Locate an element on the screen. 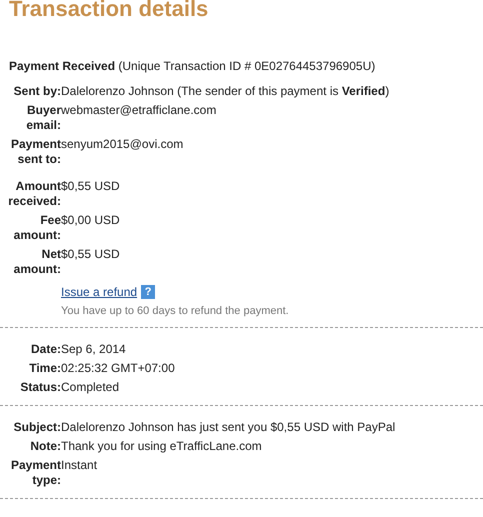  field-value: Sep 6, 2014 is located at coordinates (94, 349).